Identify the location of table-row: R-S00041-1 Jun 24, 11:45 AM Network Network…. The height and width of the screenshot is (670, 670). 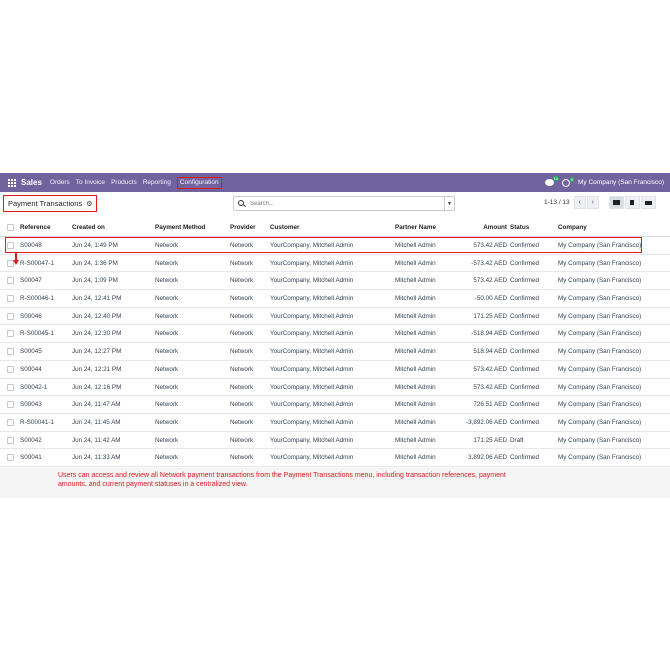
(335, 423).